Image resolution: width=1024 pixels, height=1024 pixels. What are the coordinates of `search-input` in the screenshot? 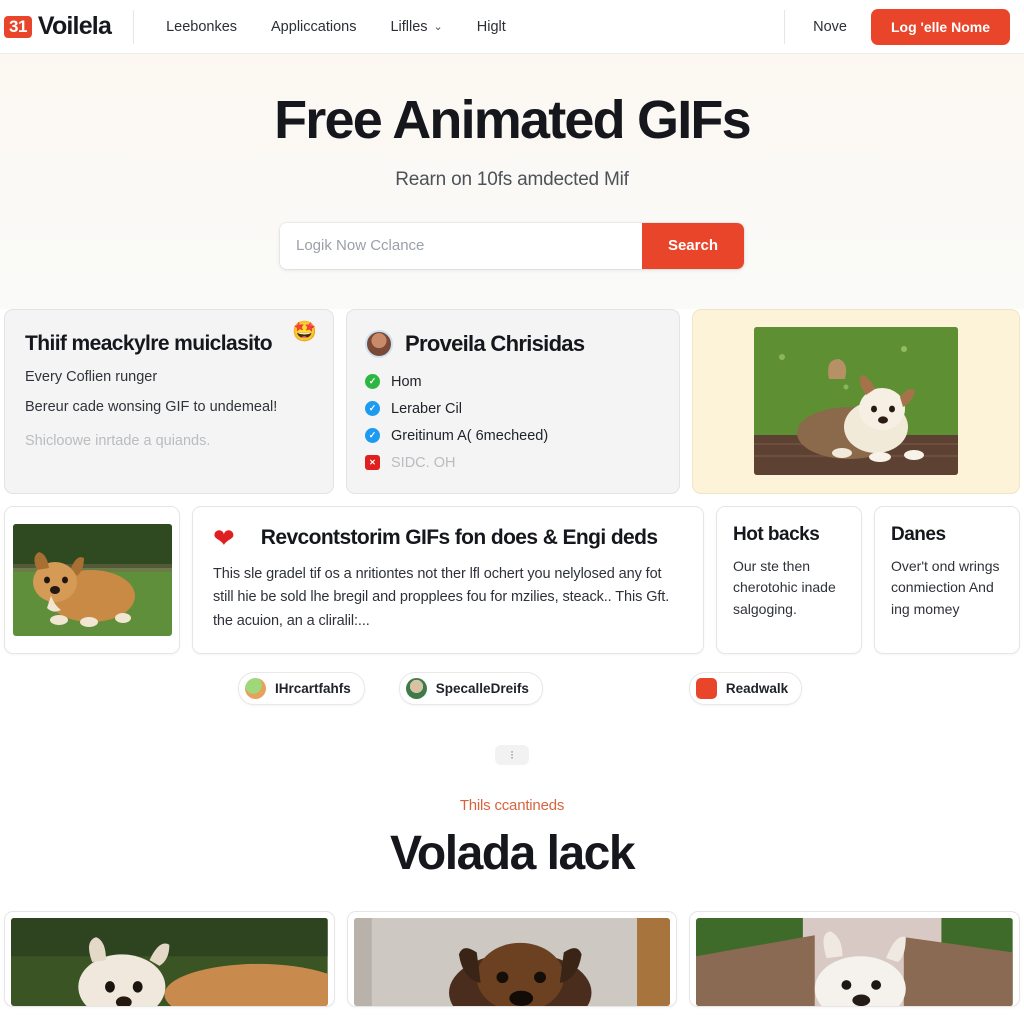 It's located at (461, 245).